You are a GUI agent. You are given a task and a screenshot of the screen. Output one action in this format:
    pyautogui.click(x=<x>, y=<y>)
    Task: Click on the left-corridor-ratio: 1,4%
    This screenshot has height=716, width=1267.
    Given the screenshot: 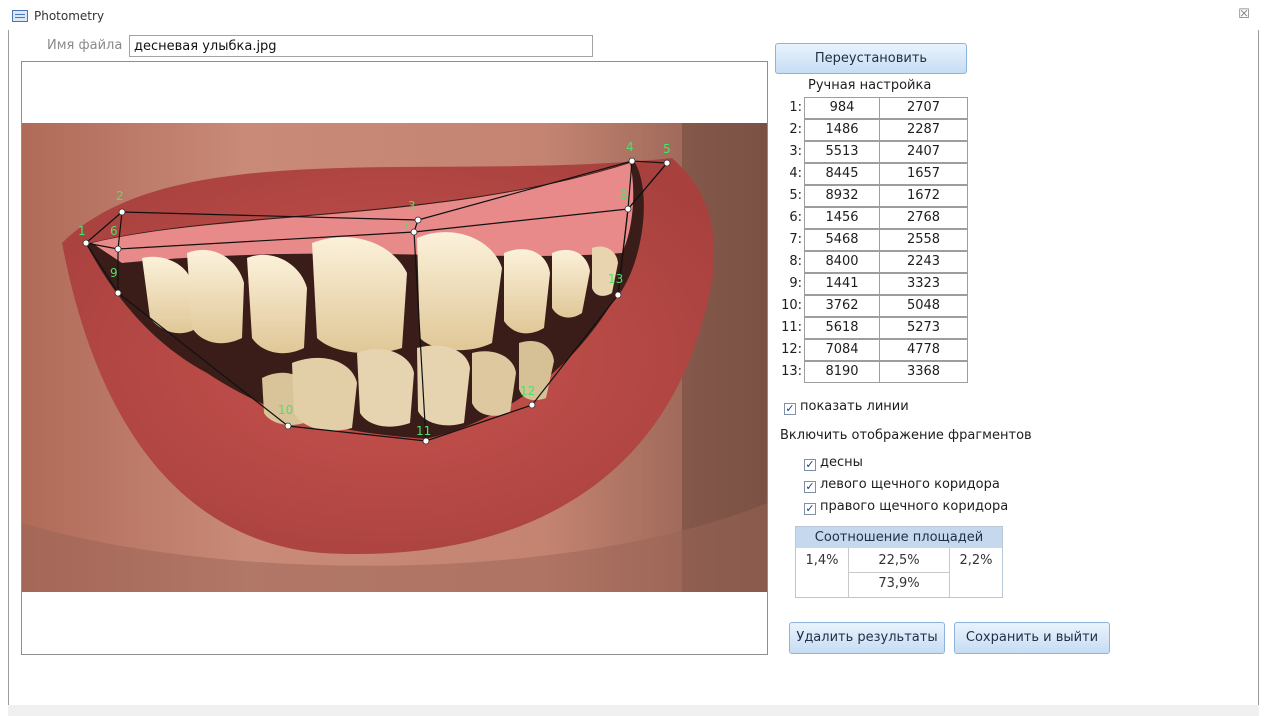 What is the action you would take?
    pyautogui.click(x=822, y=560)
    